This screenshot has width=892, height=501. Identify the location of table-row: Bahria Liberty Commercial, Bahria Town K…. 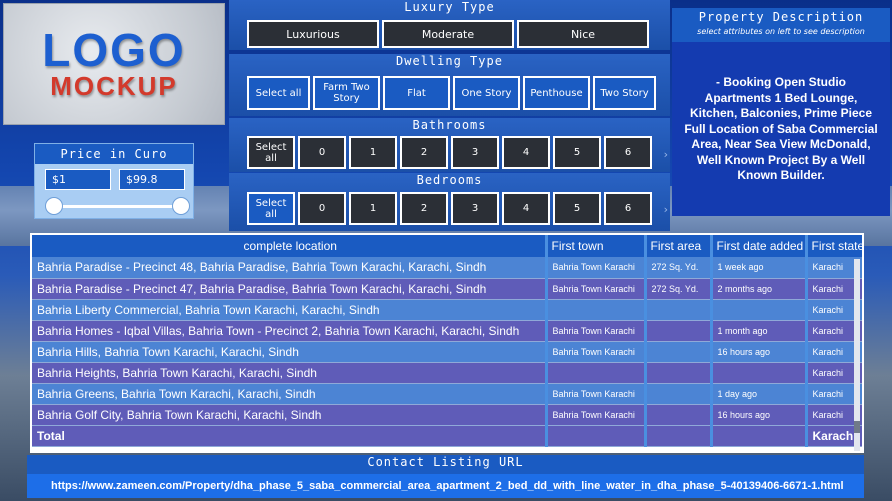
(447, 310).